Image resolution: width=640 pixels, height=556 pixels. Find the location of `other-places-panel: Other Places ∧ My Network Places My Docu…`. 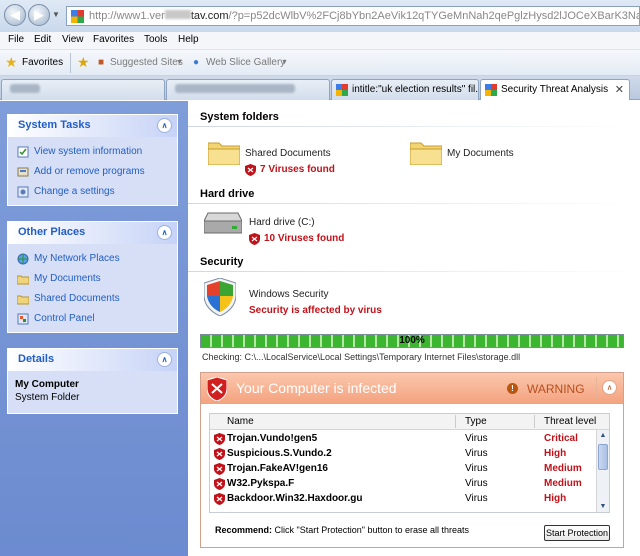

other-places-panel: Other Places ∧ My Network Places My Docu… is located at coordinates (92, 277).